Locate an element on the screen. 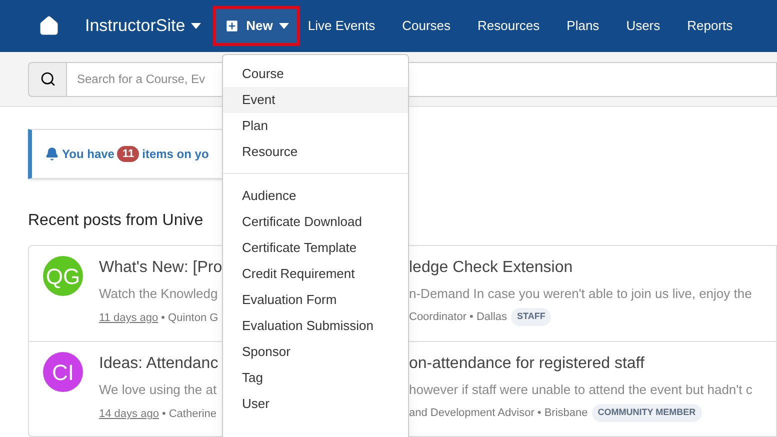  post-author: • Quinton G is located at coordinates (189, 318).